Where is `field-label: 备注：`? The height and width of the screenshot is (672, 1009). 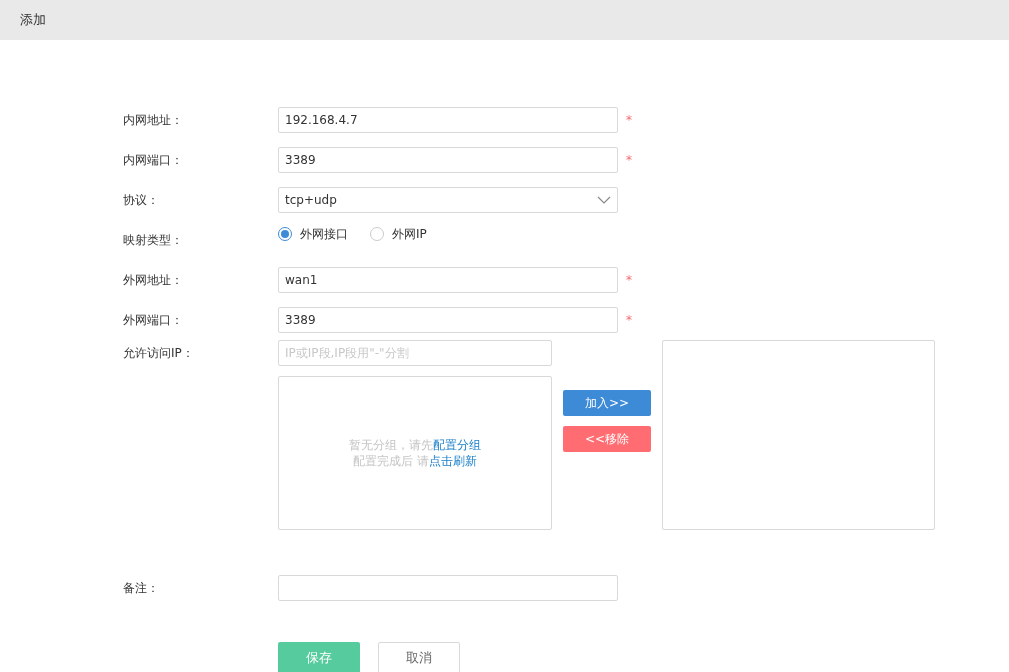 field-label: 备注： is located at coordinates (141, 588).